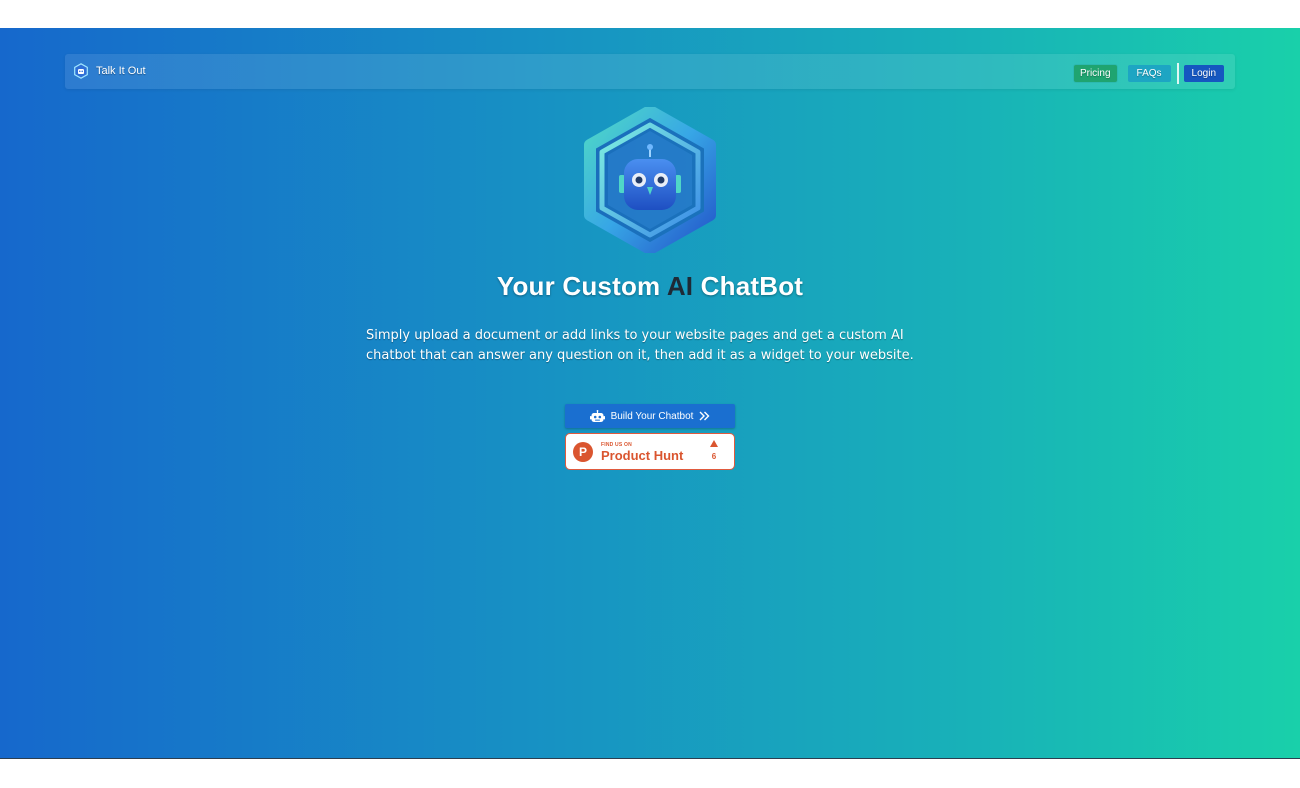 The image size is (1300, 788). What do you see at coordinates (704, 416) in the screenshot?
I see `double-chevron-right-icon` at bounding box center [704, 416].